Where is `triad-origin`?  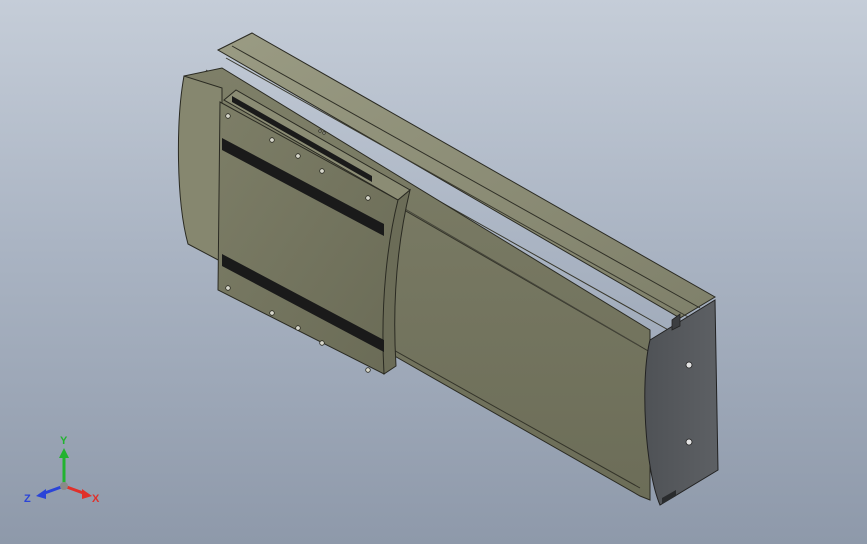 triad-origin is located at coordinates (64, 486).